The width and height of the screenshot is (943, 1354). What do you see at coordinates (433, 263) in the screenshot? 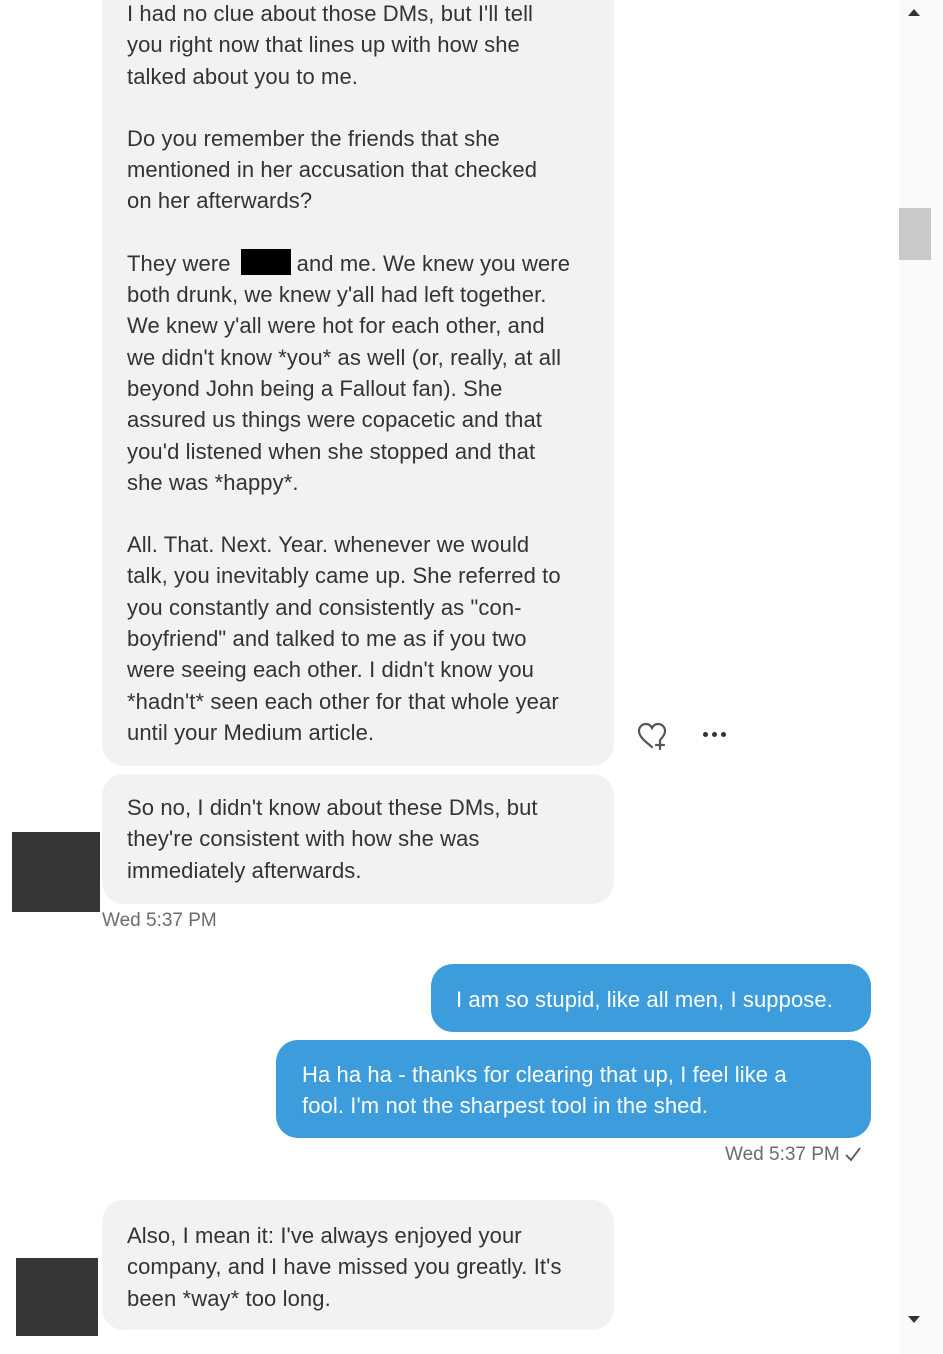
I see `message-paragraph-3-continued: and me. We knew you were` at bounding box center [433, 263].